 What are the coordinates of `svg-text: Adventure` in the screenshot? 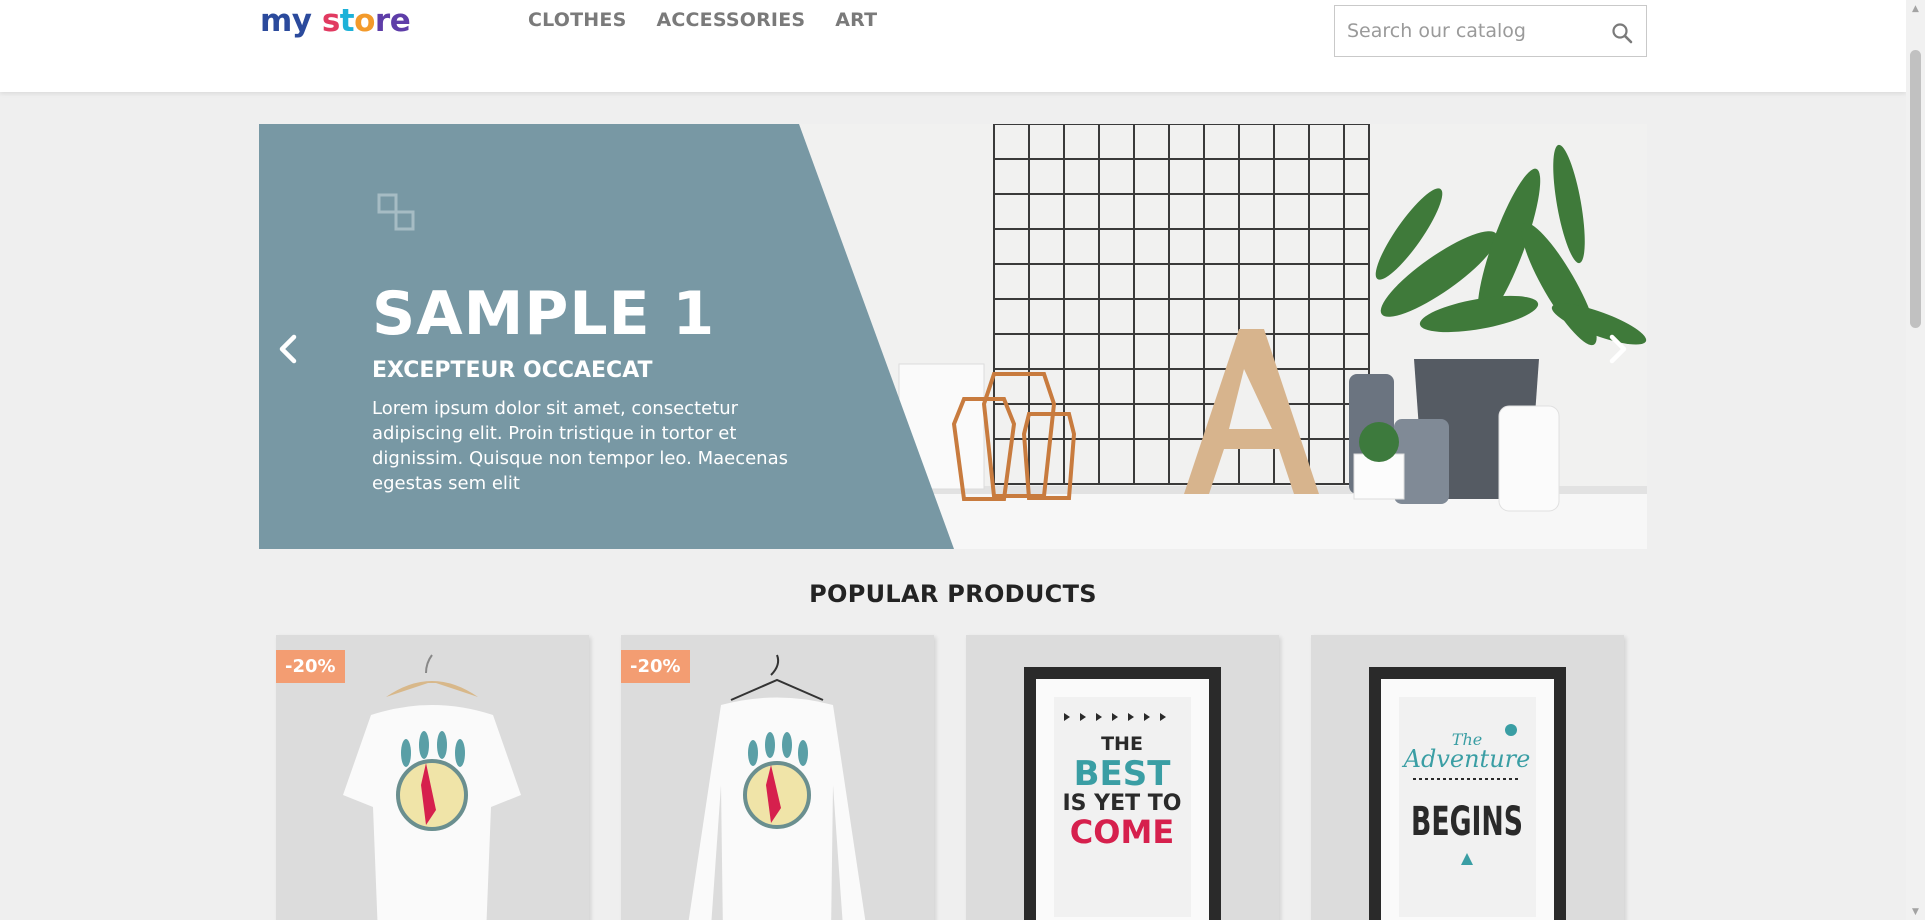 It's located at (1466, 759).